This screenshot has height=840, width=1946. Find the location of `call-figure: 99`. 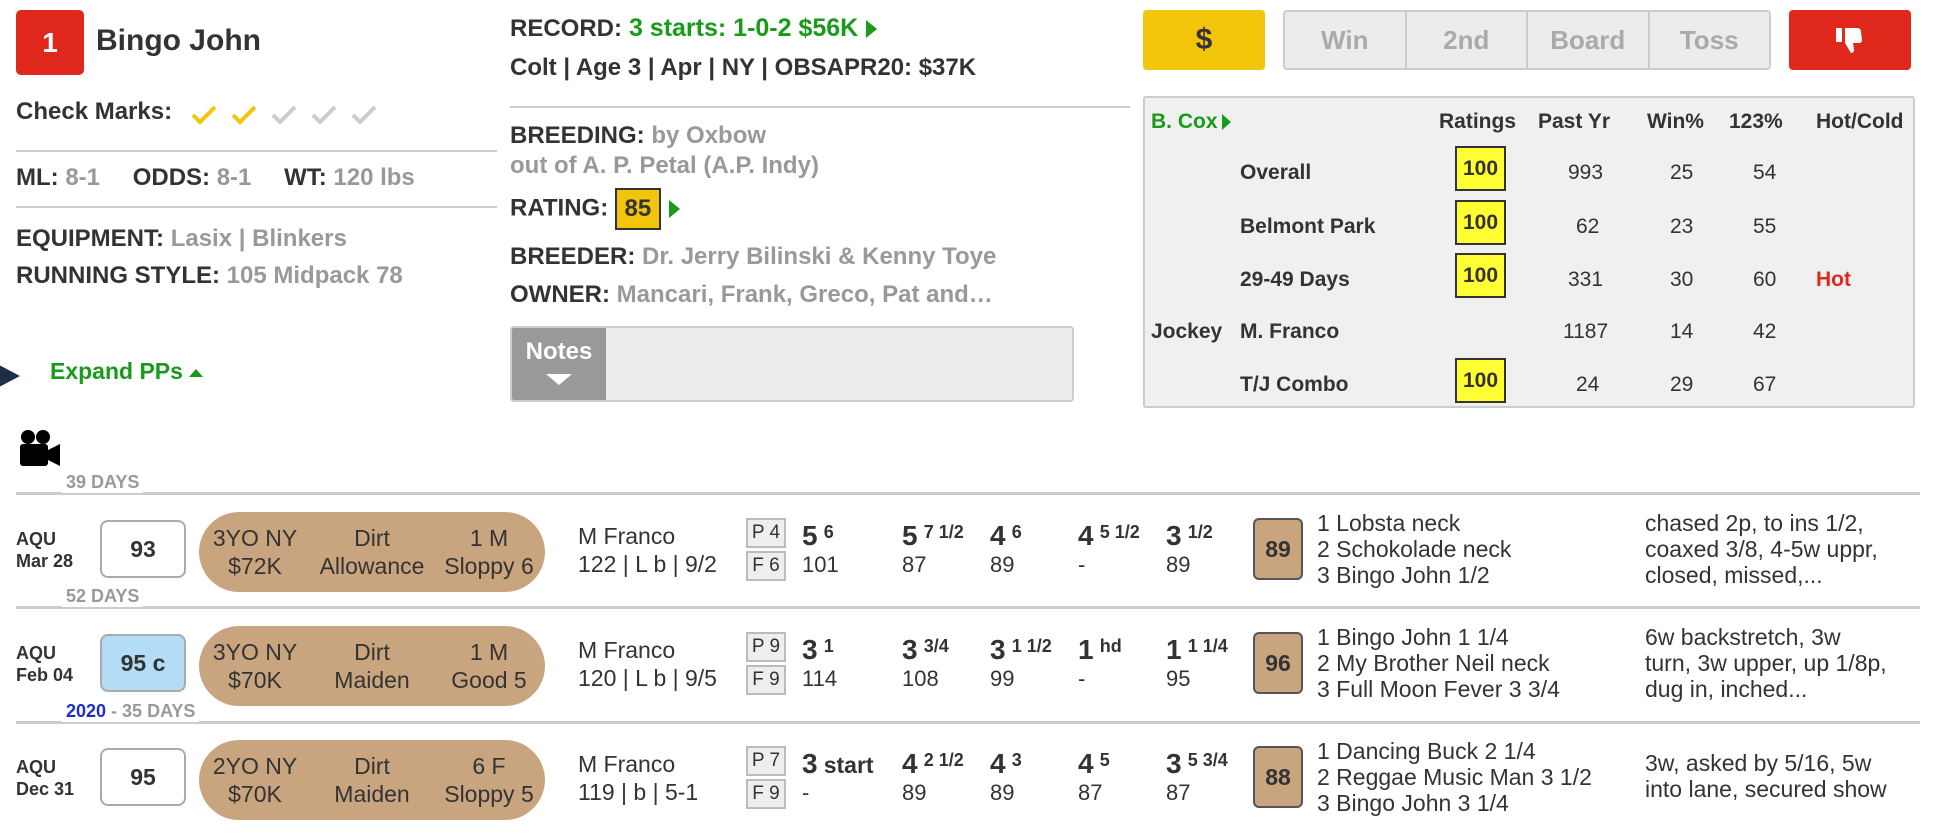

call-figure: 99 is located at coordinates (1002, 678).